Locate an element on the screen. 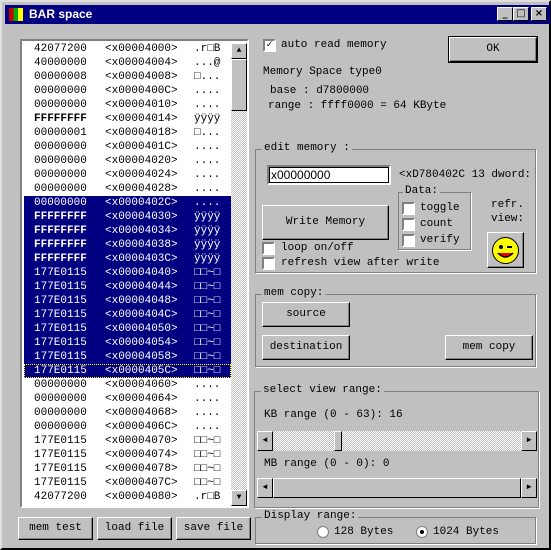 The height and width of the screenshot is (550, 551). memory-row: 177E0115 <x00004048> □□~□ is located at coordinates (127, 301).